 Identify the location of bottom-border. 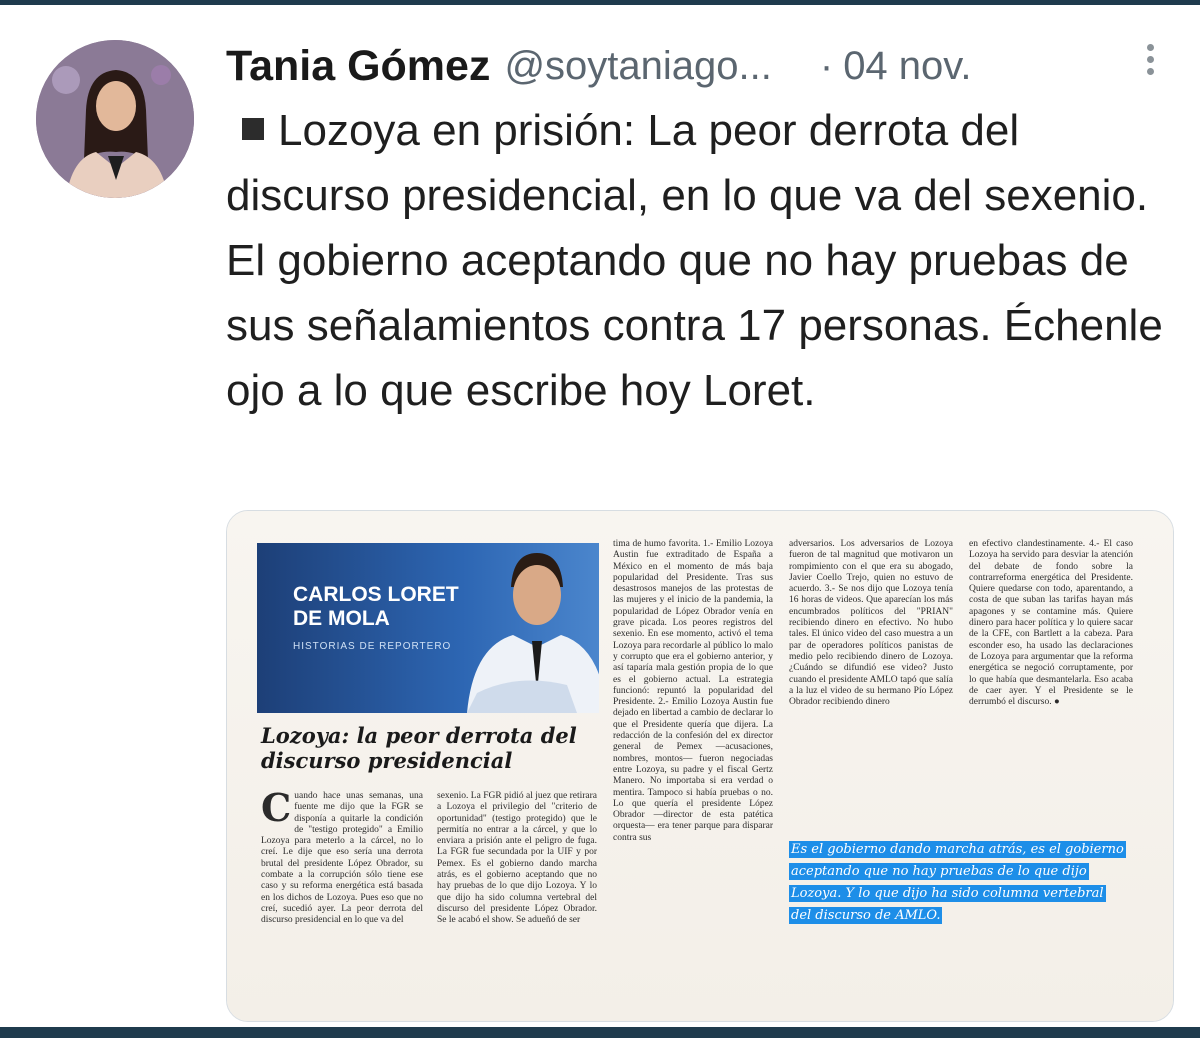
(600, 1032).